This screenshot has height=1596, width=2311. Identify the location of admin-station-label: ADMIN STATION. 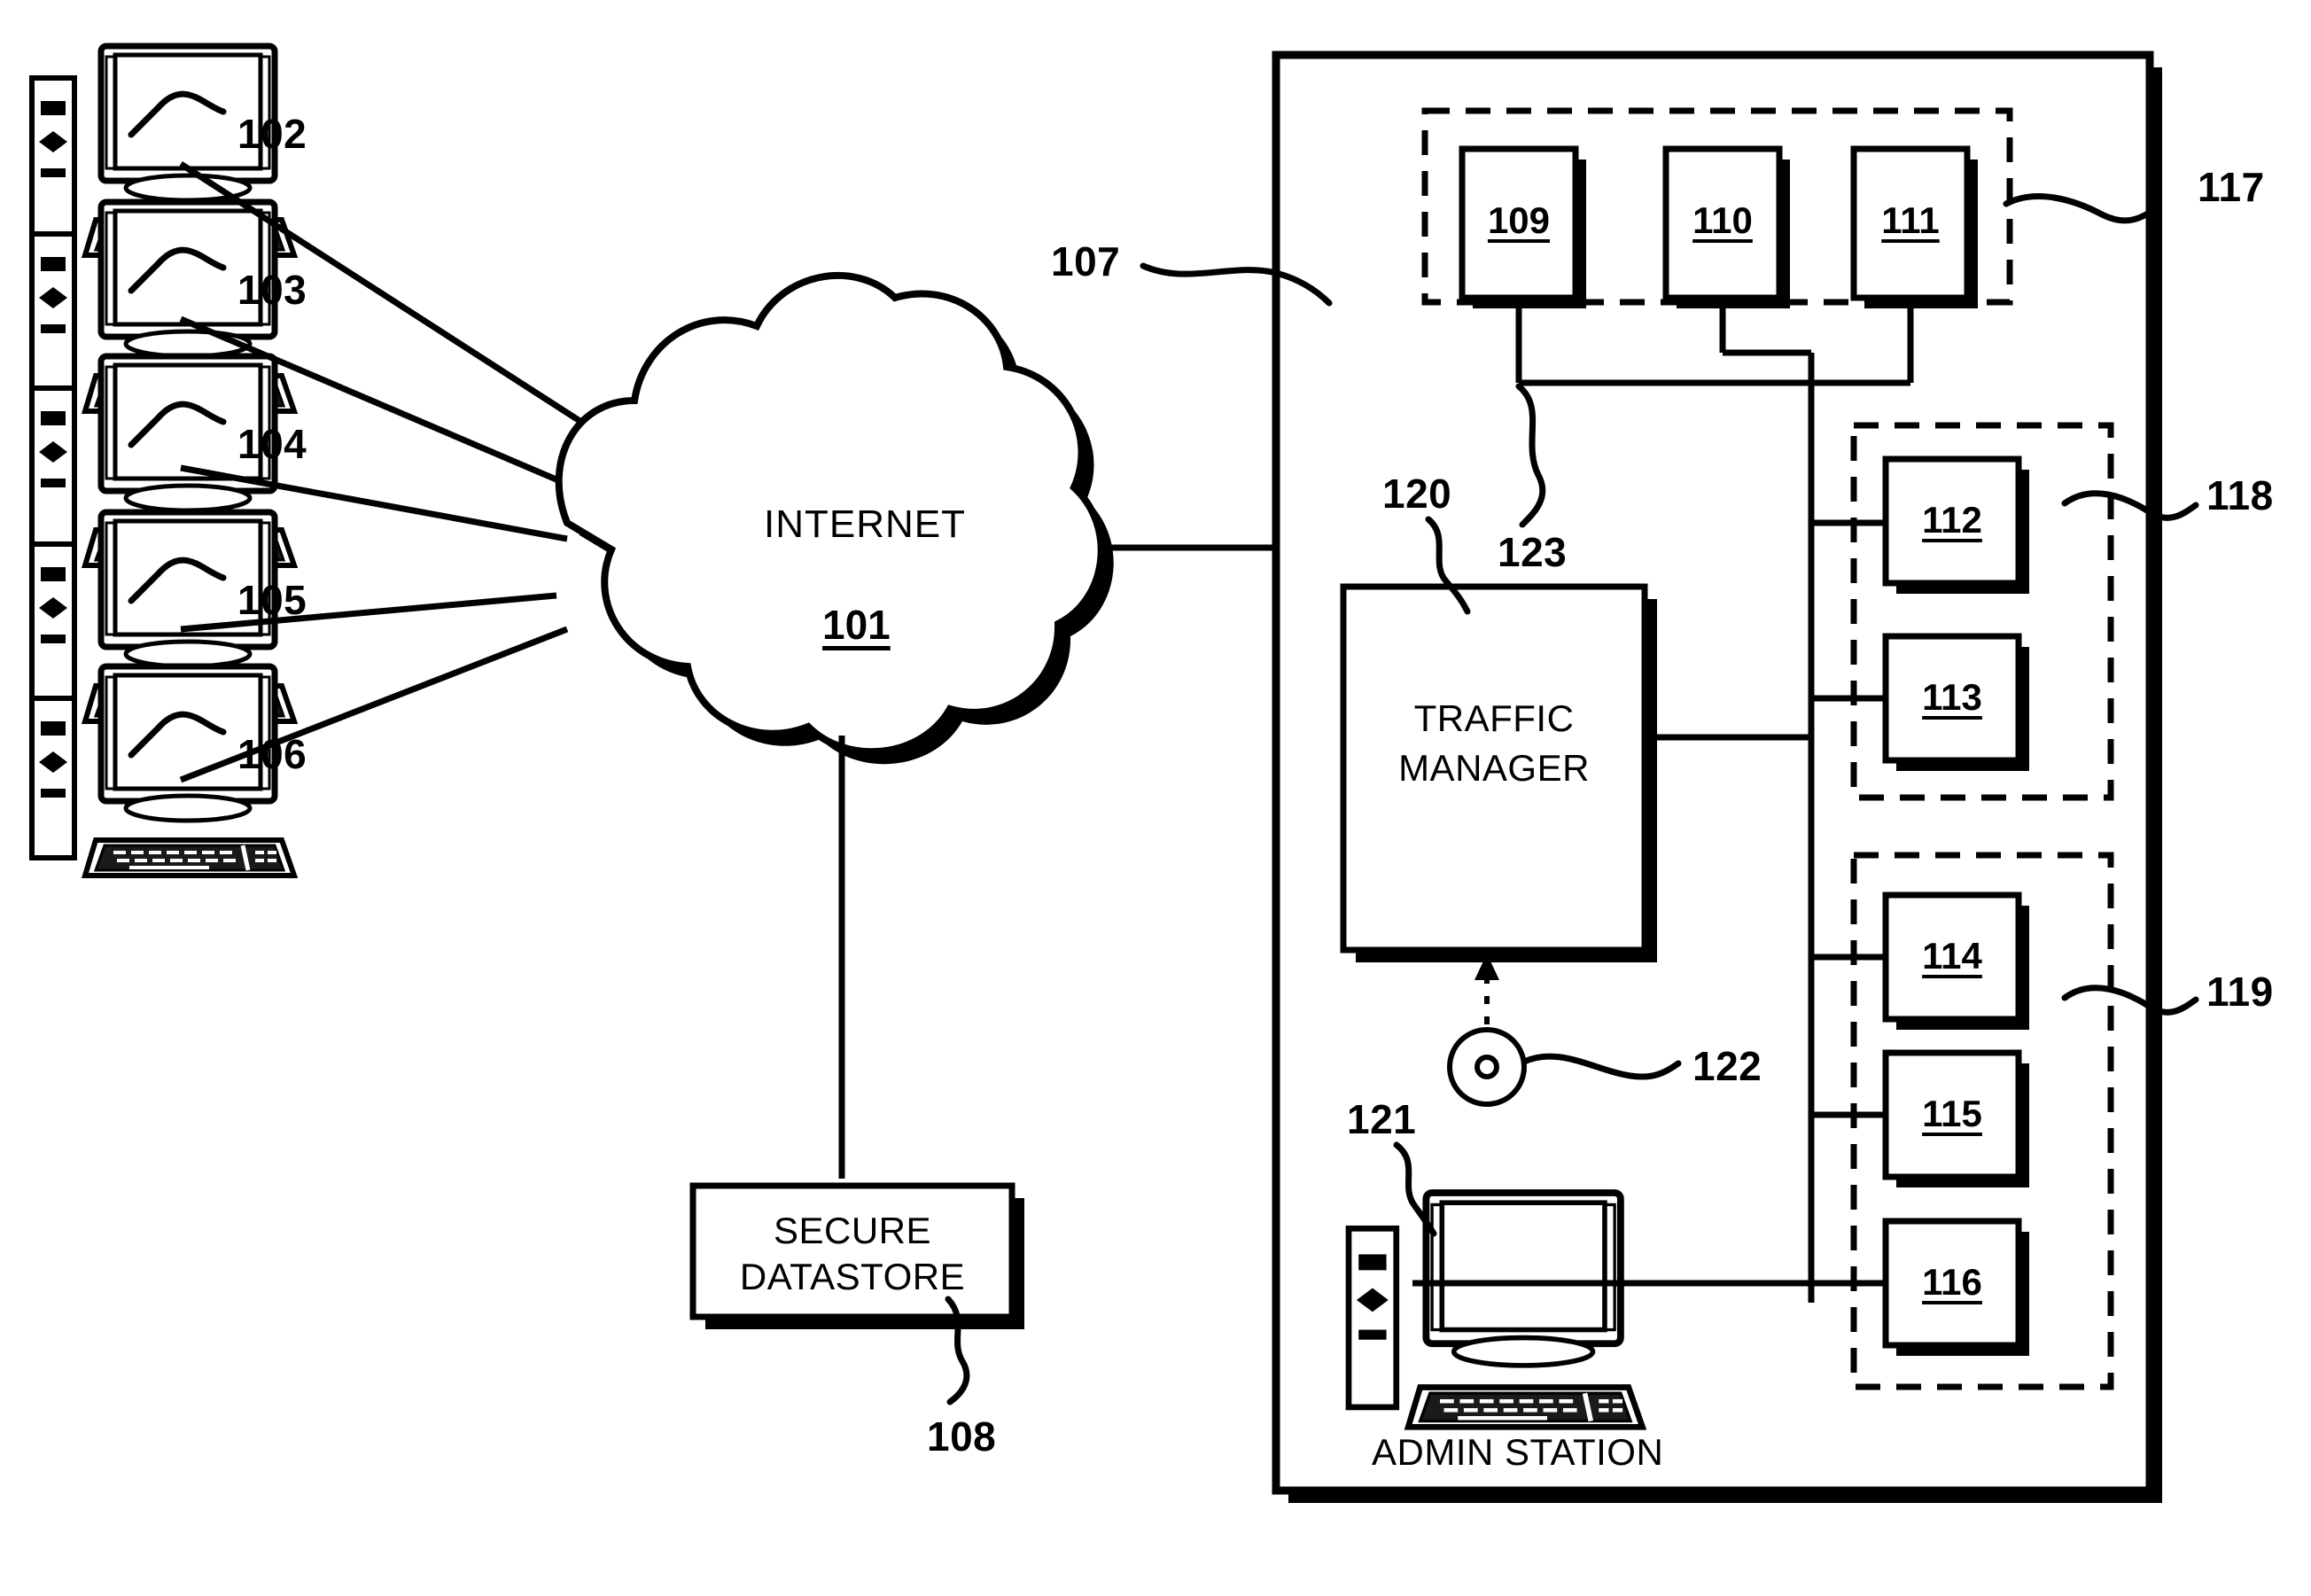
(1518, 1452).